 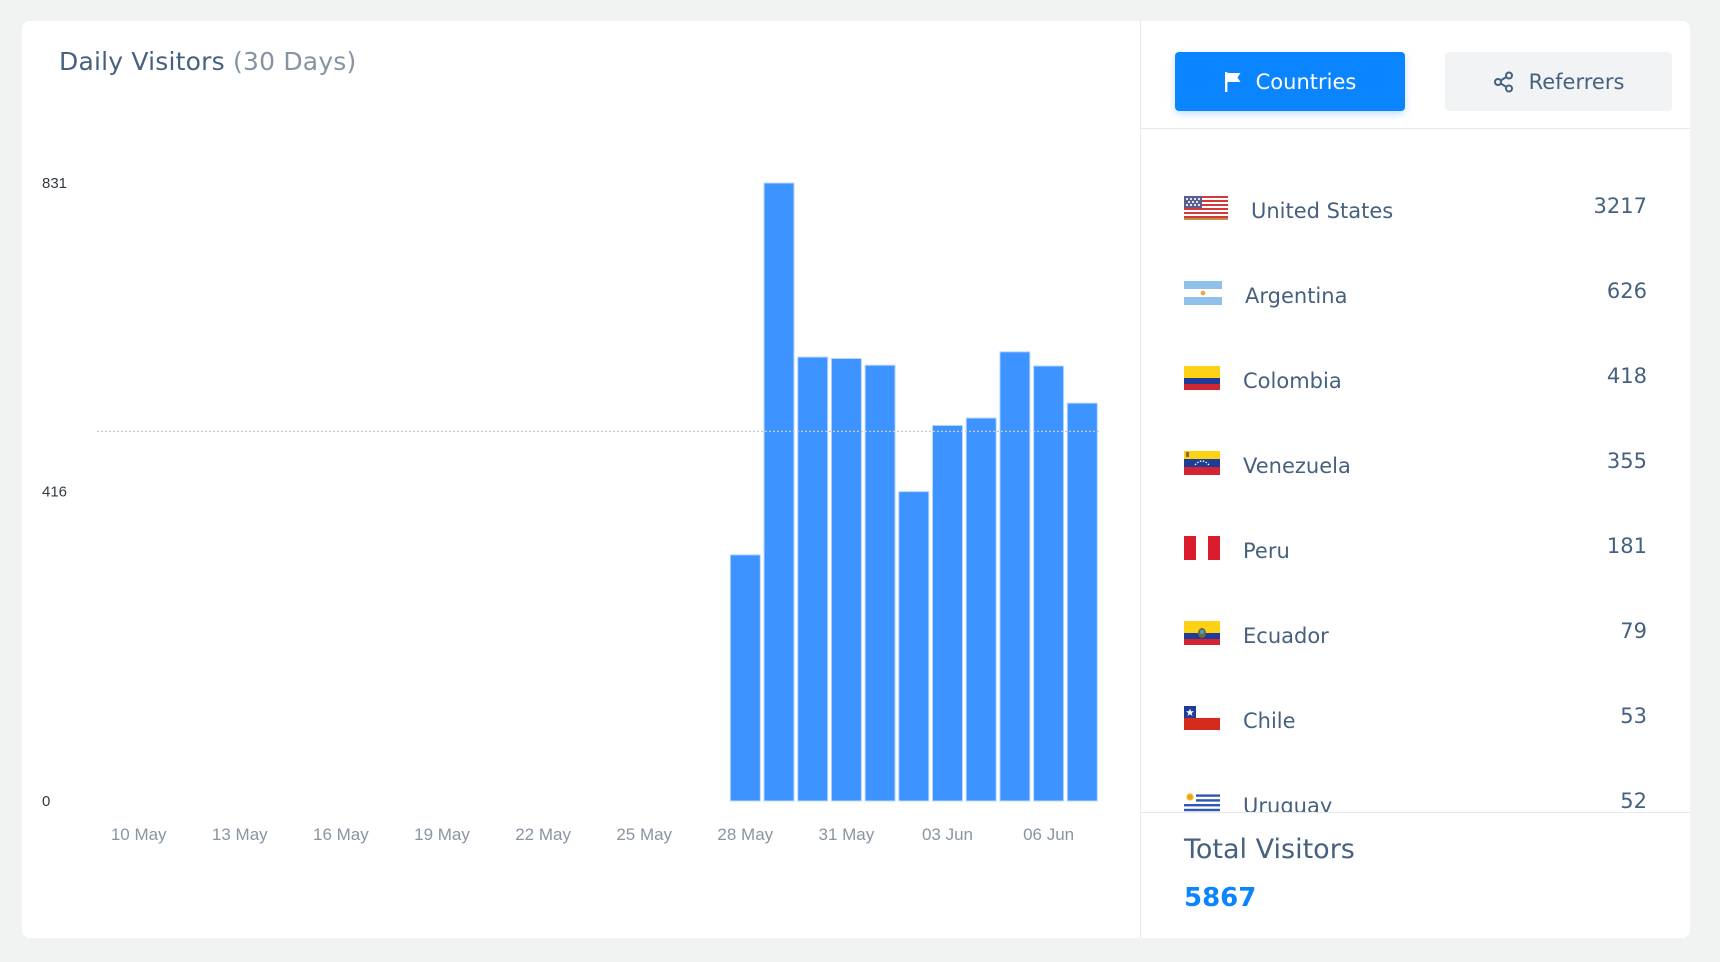 What do you see at coordinates (1202, 547) in the screenshot?
I see `peru-flag-icon` at bounding box center [1202, 547].